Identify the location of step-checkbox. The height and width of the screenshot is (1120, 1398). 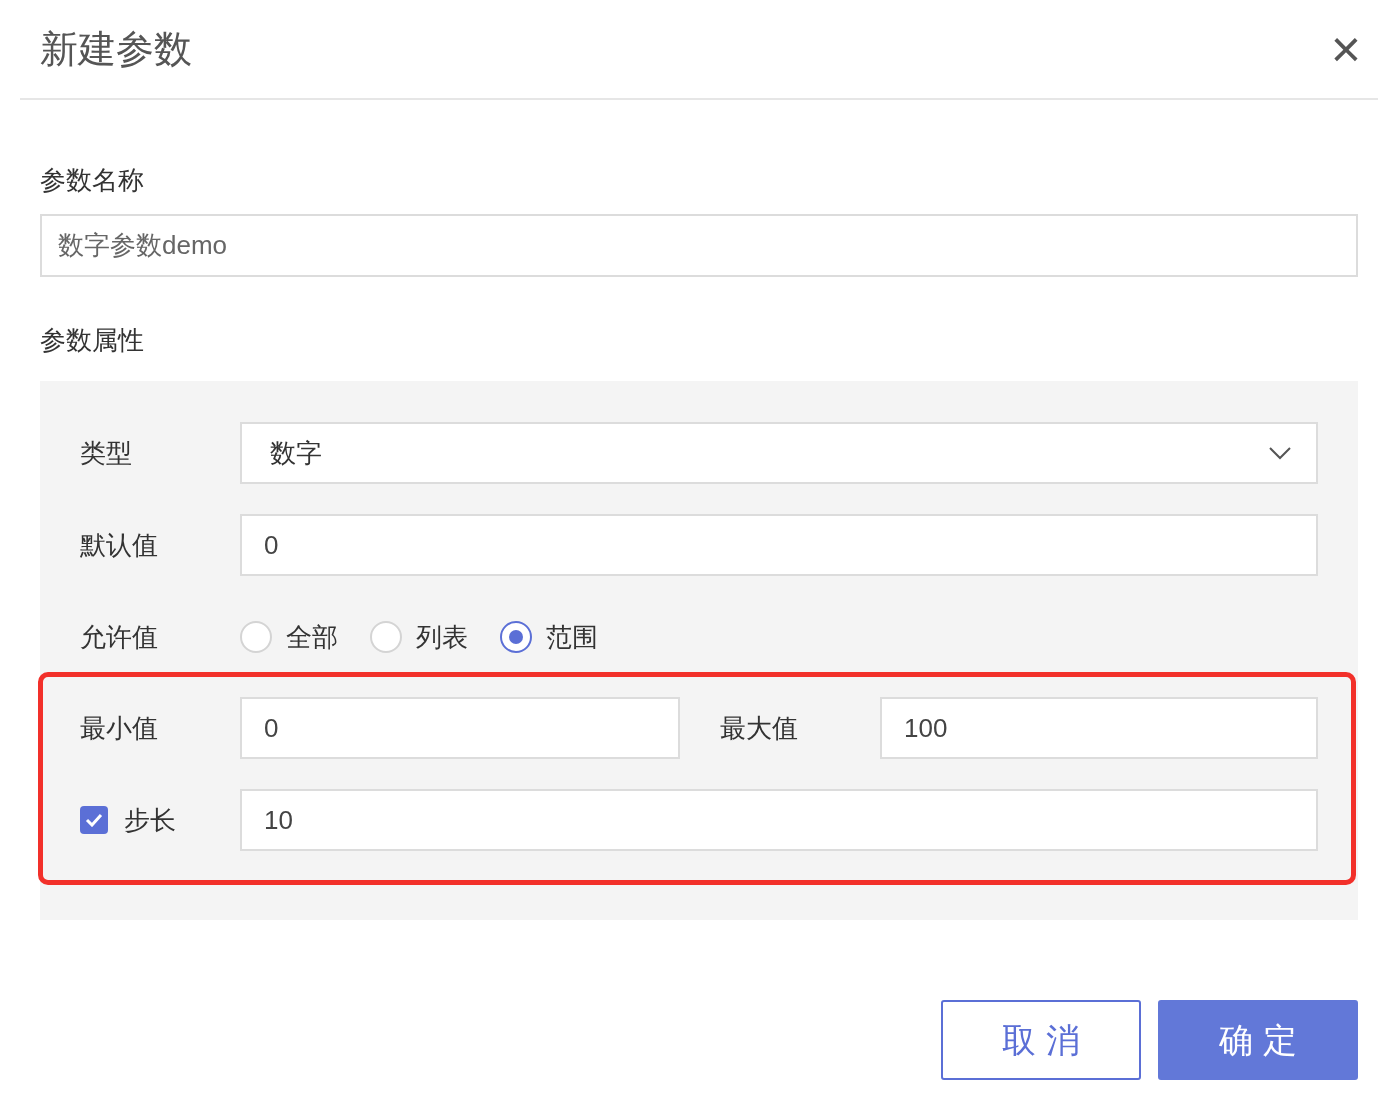
(94, 820).